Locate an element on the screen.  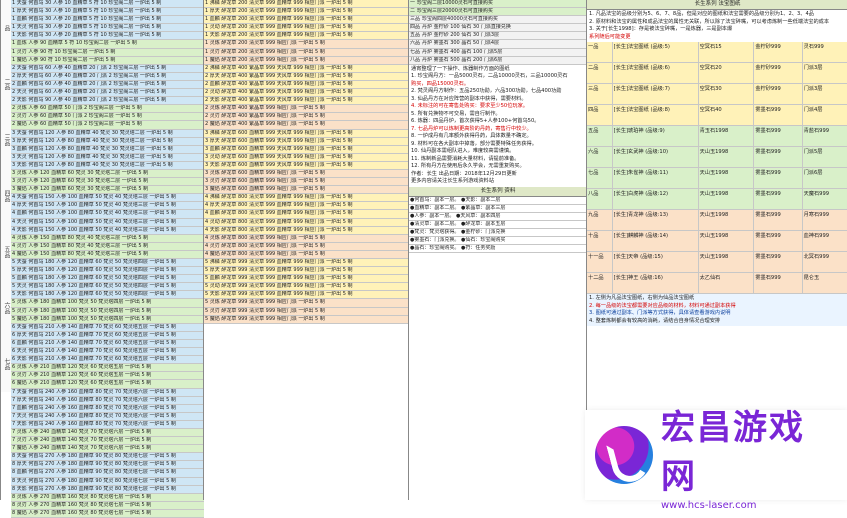
sheet1-row: 2 灵炼 人参 60 血精草 50 门派 2 珍宝阁三层 一炉出 5 制 is located at coordinates (107, 109).